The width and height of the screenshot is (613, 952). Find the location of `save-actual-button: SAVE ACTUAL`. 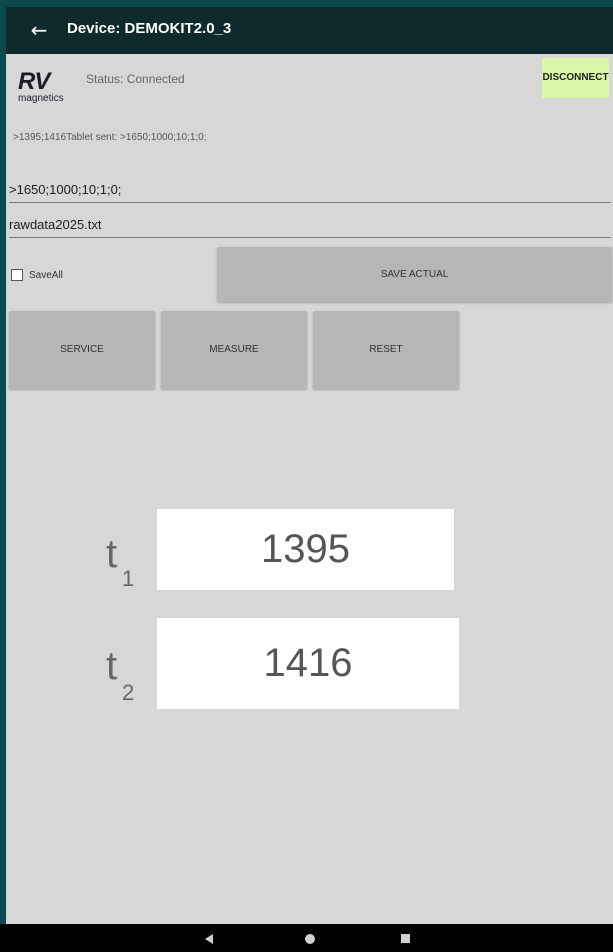

save-actual-button: SAVE ACTUAL is located at coordinates (414, 274).